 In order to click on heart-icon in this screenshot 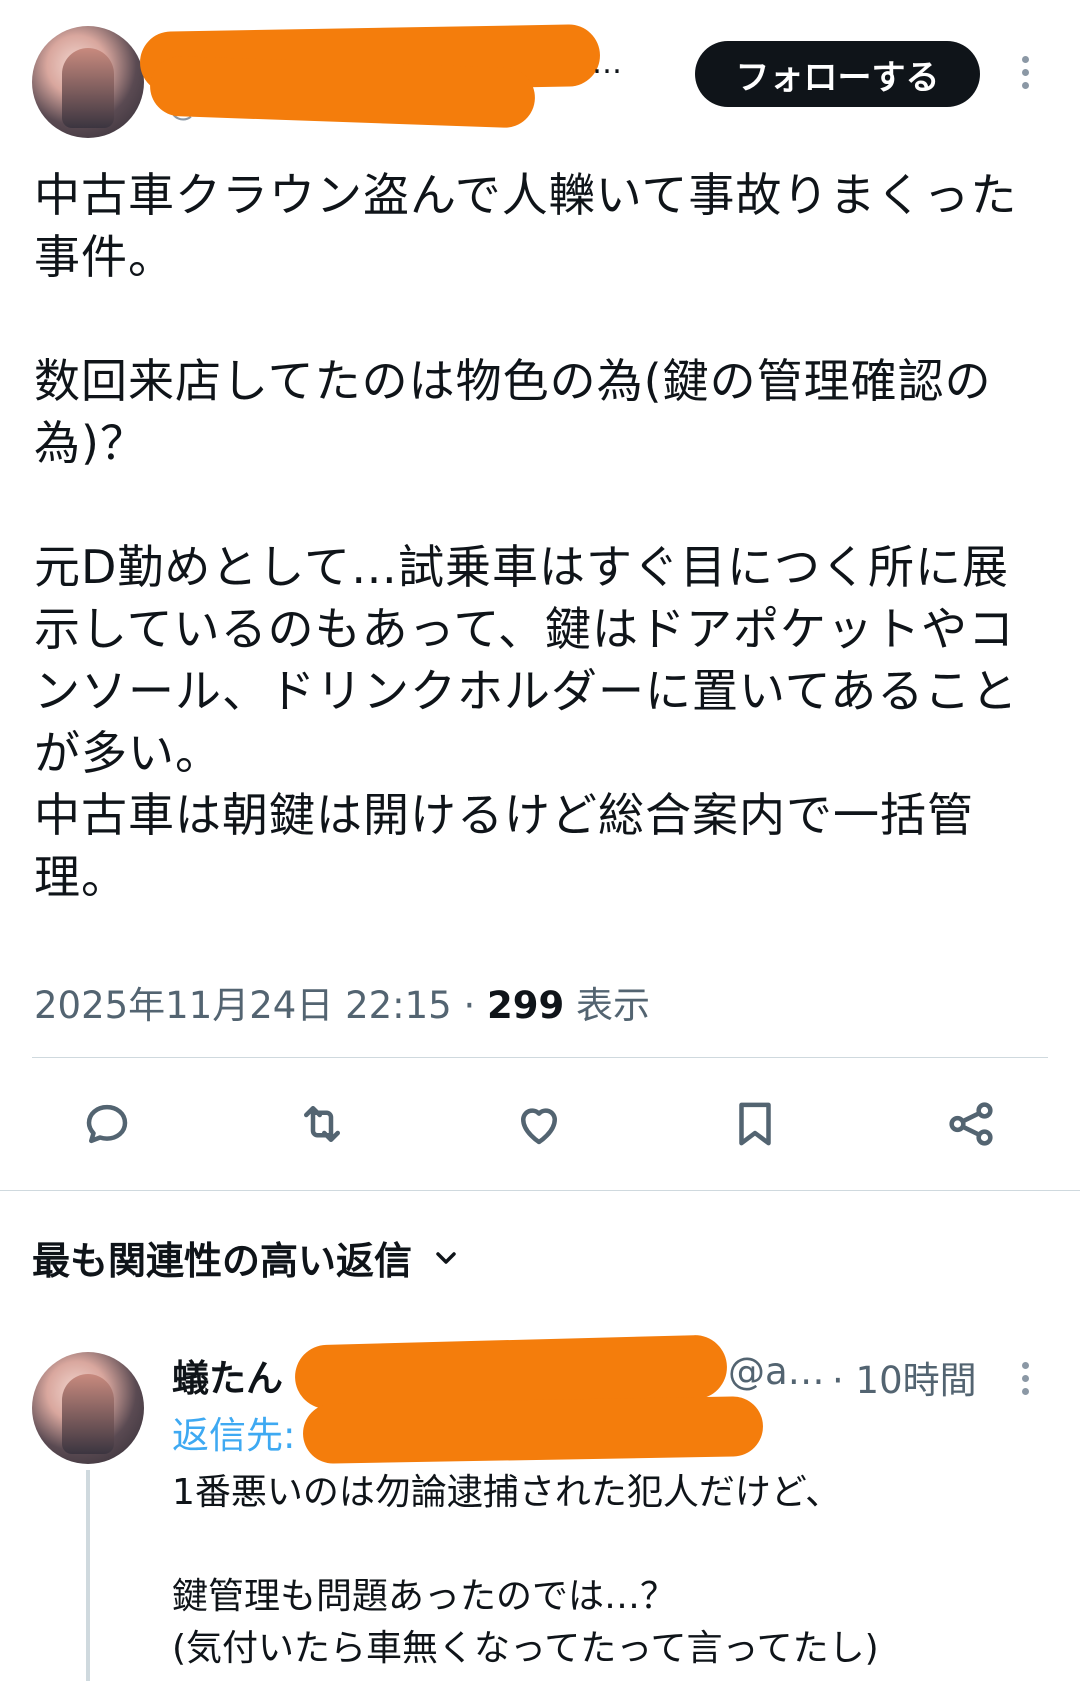, I will do `click(539, 1124)`.